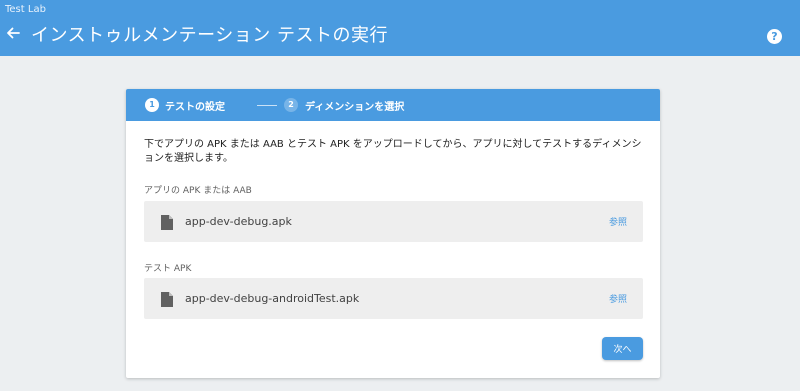 The height and width of the screenshot is (391, 800). I want to click on test-apk-file-name: app-dev-debug-androidTest.apk, so click(272, 298).